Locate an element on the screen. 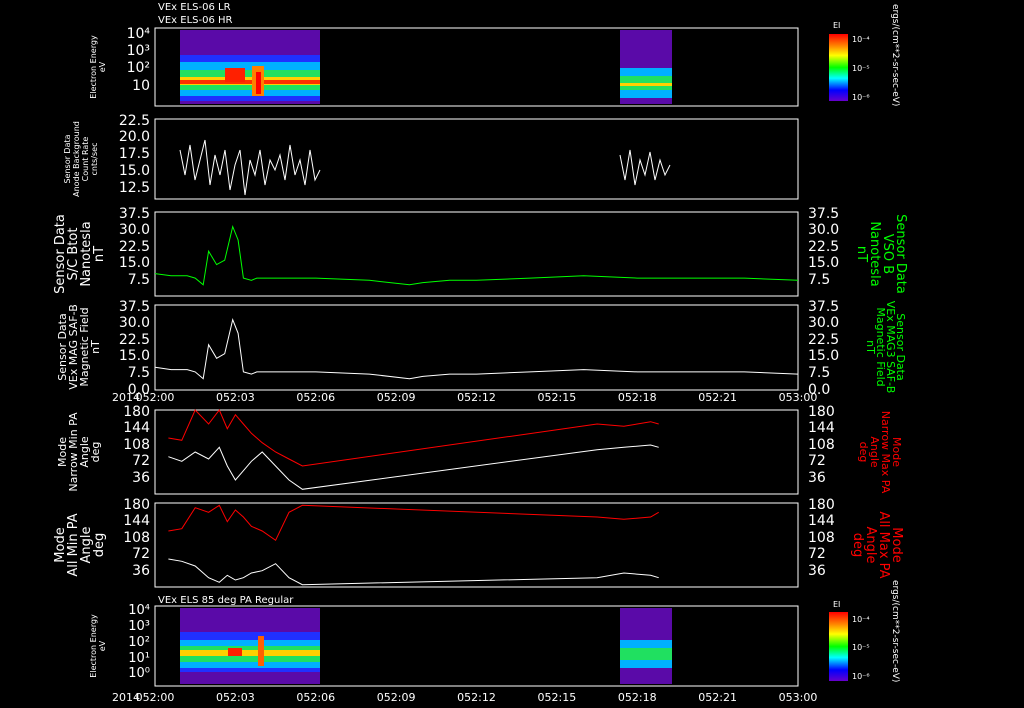  panel-2-ylabel-line-3: Count Rate is located at coordinates (85, 159).